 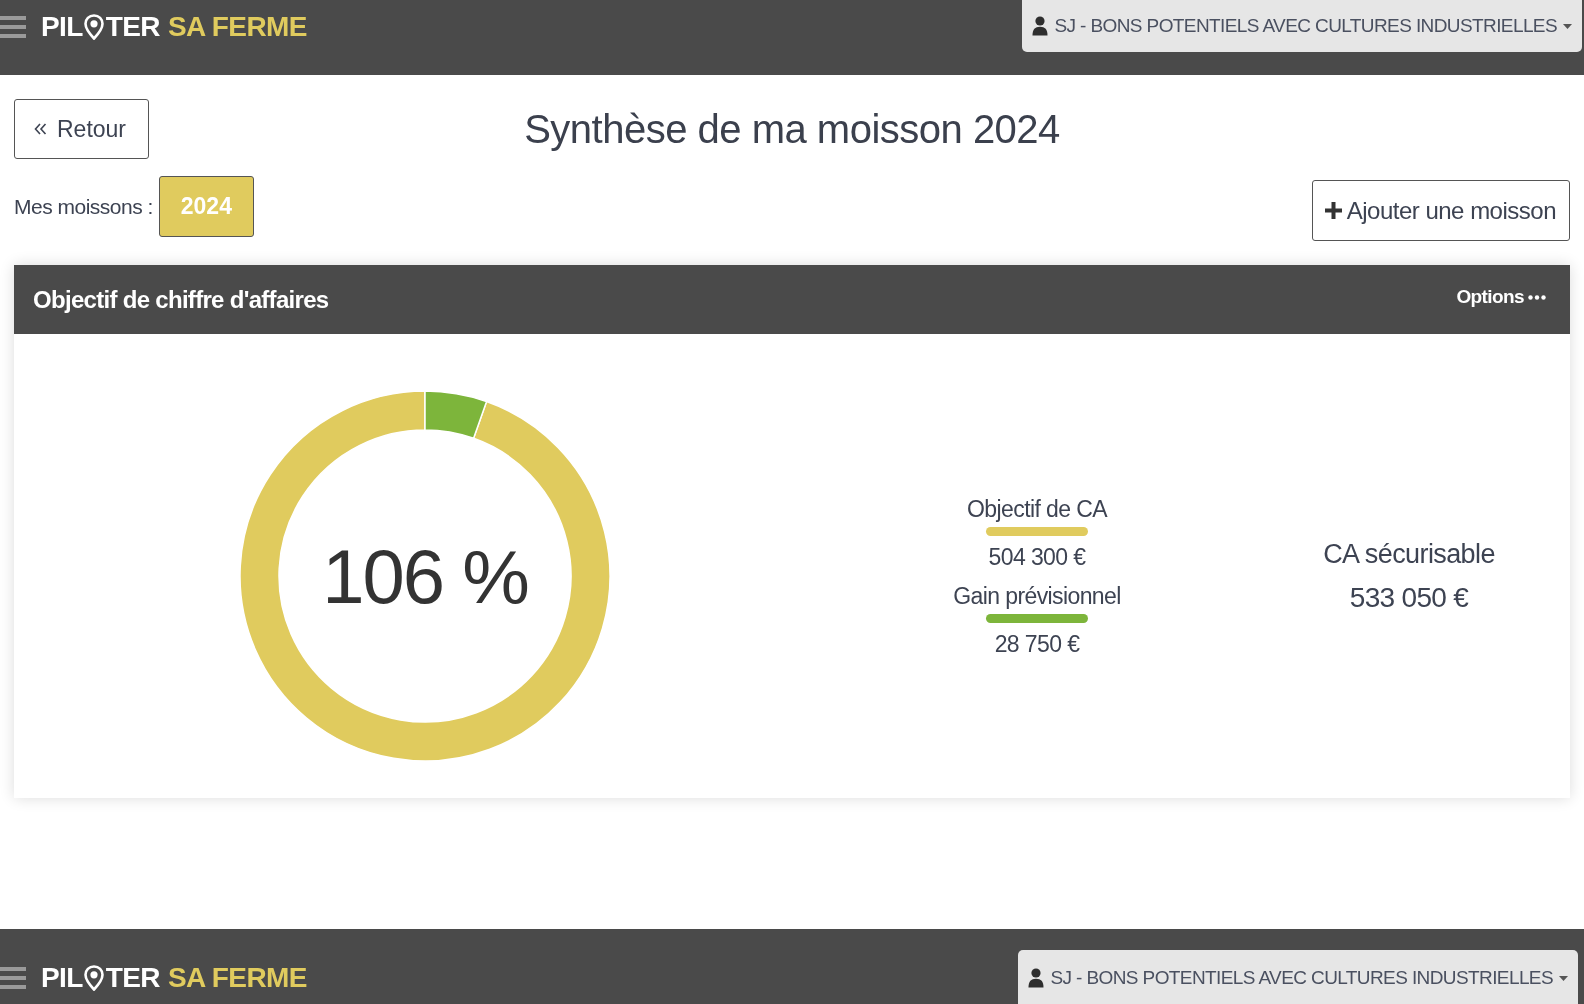 What do you see at coordinates (181, 299) in the screenshot?
I see `panel-title: Objectif de chiffre d'affaires` at bounding box center [181, 299].